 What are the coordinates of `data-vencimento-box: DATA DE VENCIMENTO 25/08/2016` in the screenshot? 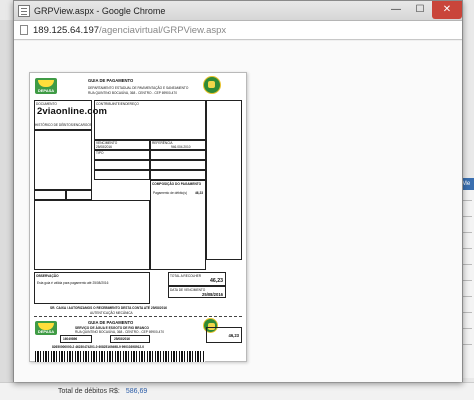 It's located at (197, 292).